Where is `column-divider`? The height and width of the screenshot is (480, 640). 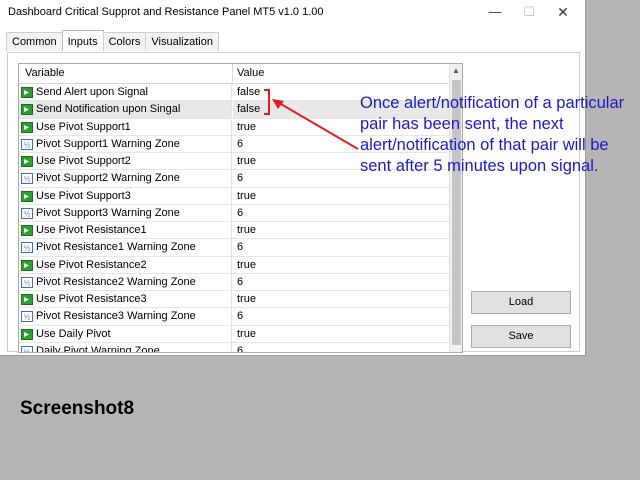
column-divider is located at coordinates (232, 73).